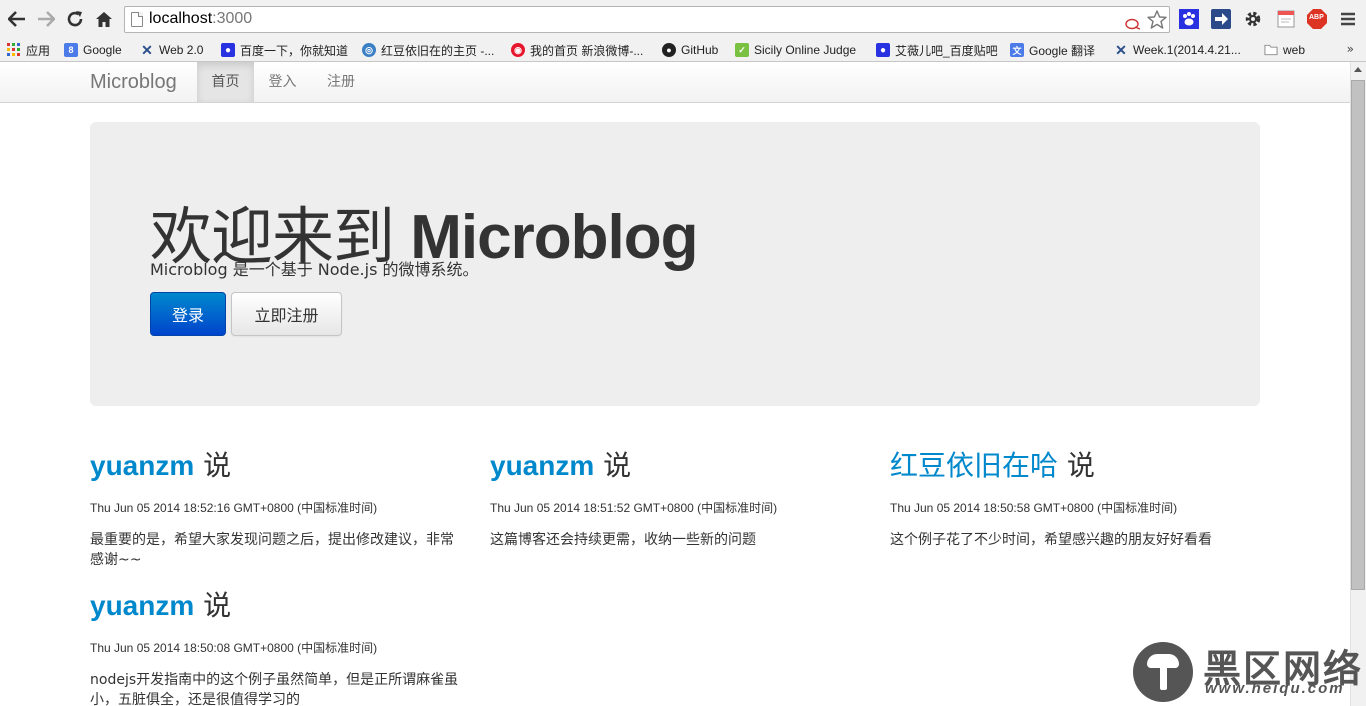  What do you see at coordinates (1348, 19) in the screenshot?
I see `menu-icon` at bounding box center [1348, 19].